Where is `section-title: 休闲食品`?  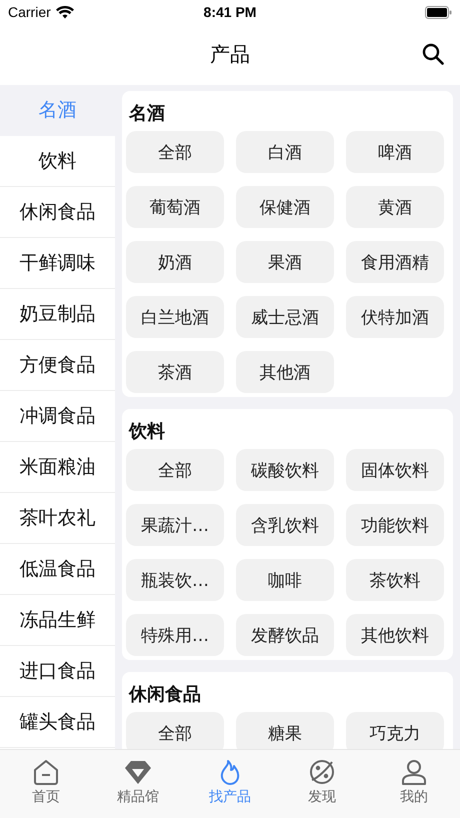 section-title: 休闲食品 is located at coordinates (165, 695).